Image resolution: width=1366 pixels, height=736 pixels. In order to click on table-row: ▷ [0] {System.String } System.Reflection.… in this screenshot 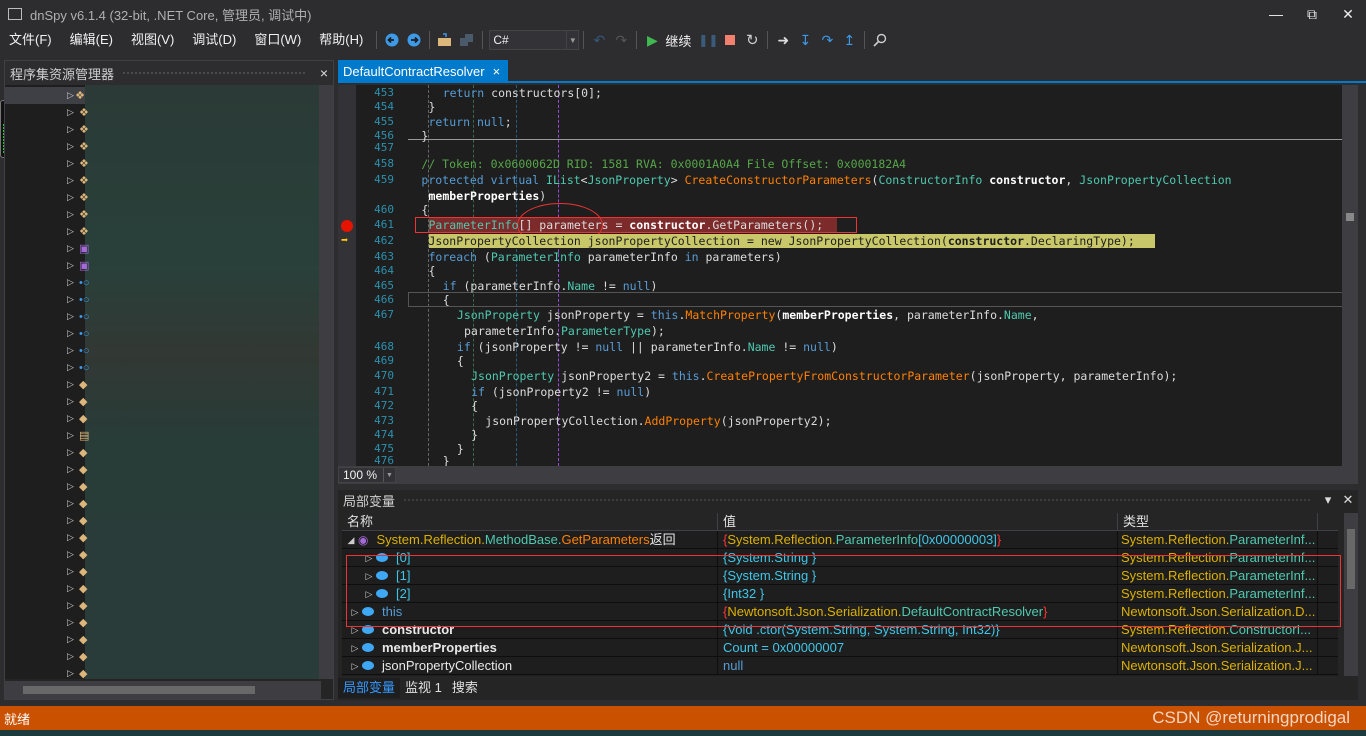, I will do `click(840, 558)`.